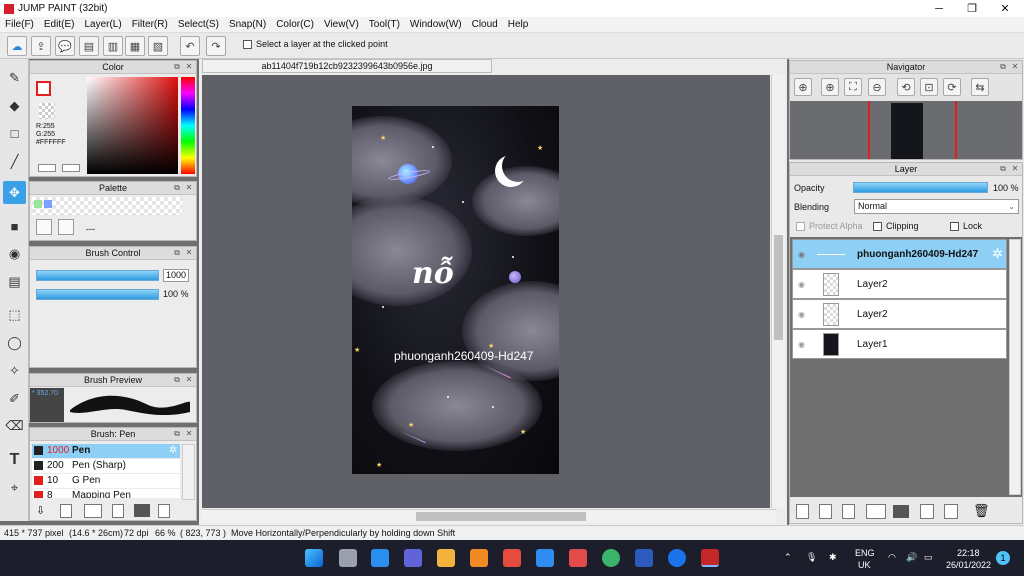 The image size is (1024, 576). I want to click on redo-icon: ↷, so click(216, 46).